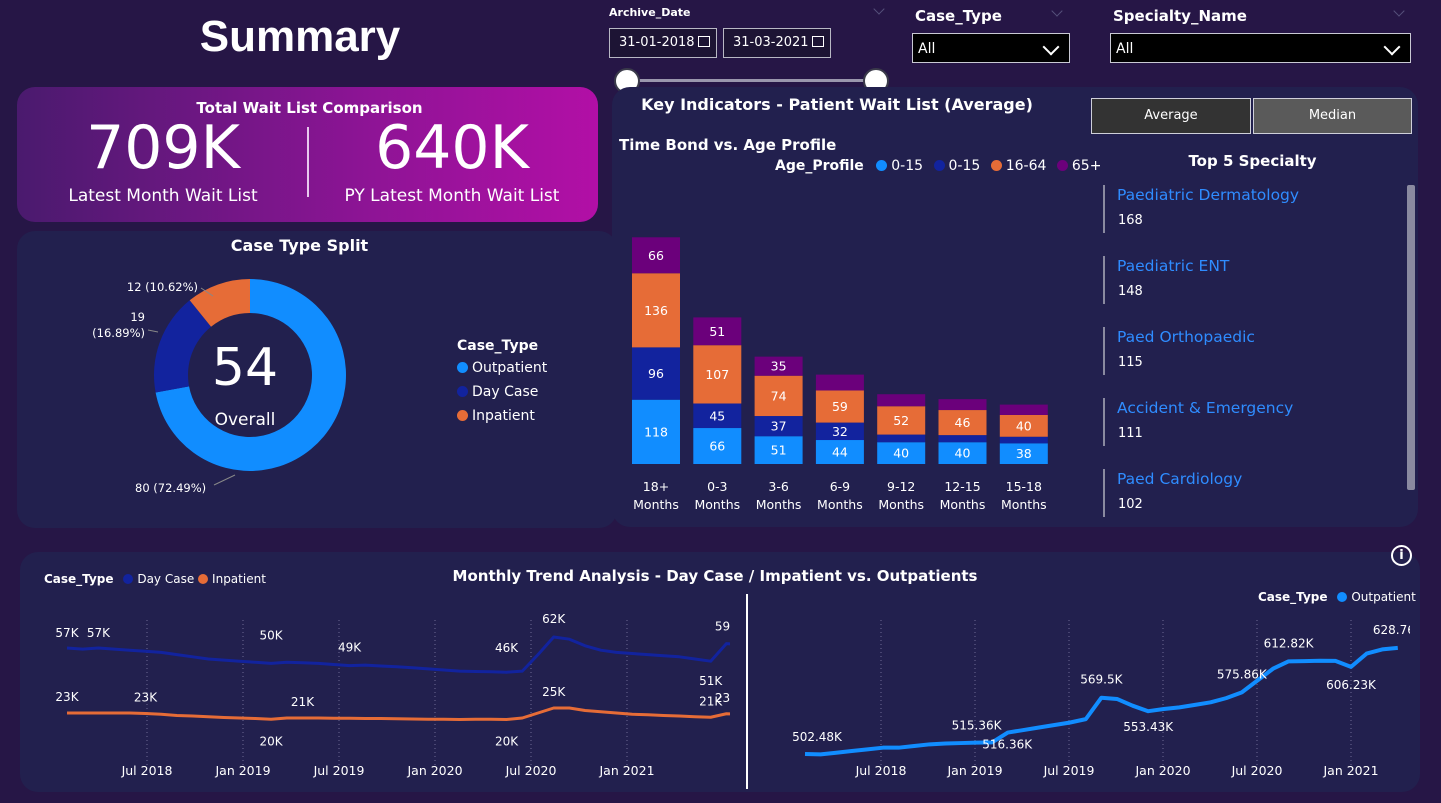 The height and width of the screenshot is (803, 1441). Describe the element at coordinates (242, 770) in the screenshot. I see `x-tick-label: Jan 2019` at that location.